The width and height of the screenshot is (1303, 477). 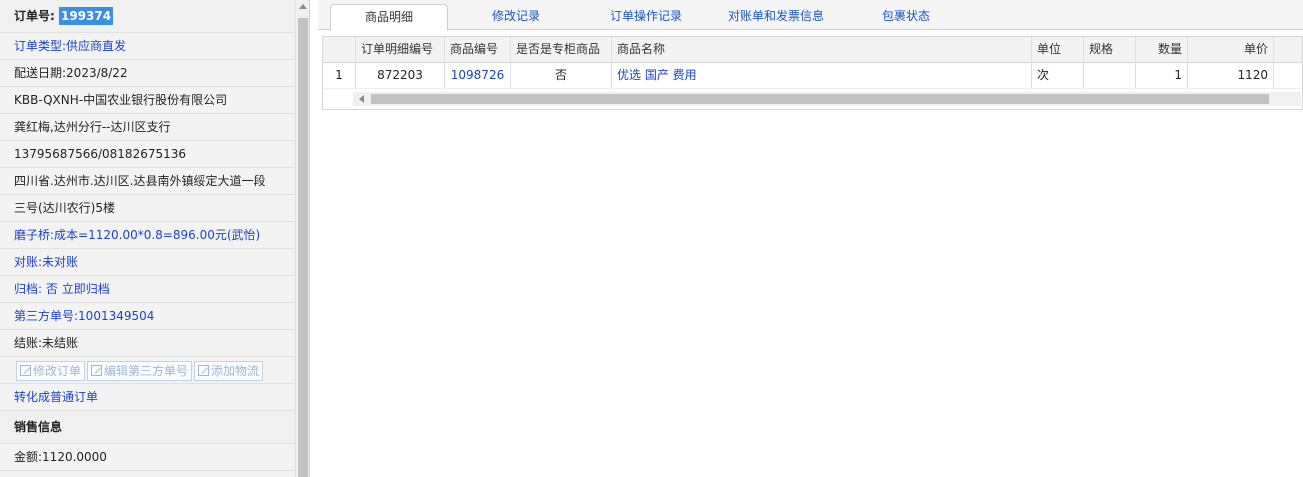 I want to click on cell-detail-no: 872203, so click(x=400, y=76).